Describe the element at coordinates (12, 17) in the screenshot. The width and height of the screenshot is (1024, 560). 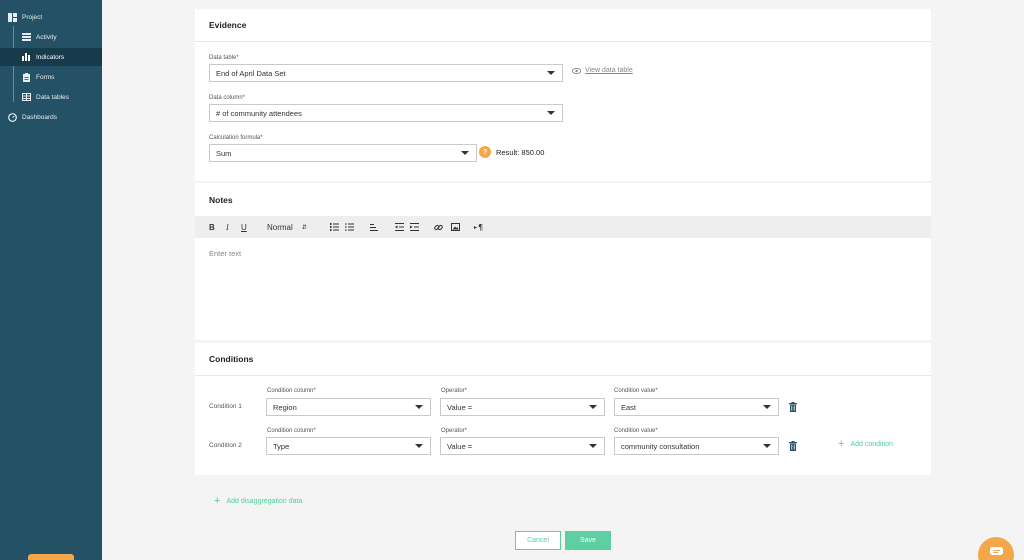
I see `dashboard-grid-icon` at that location.